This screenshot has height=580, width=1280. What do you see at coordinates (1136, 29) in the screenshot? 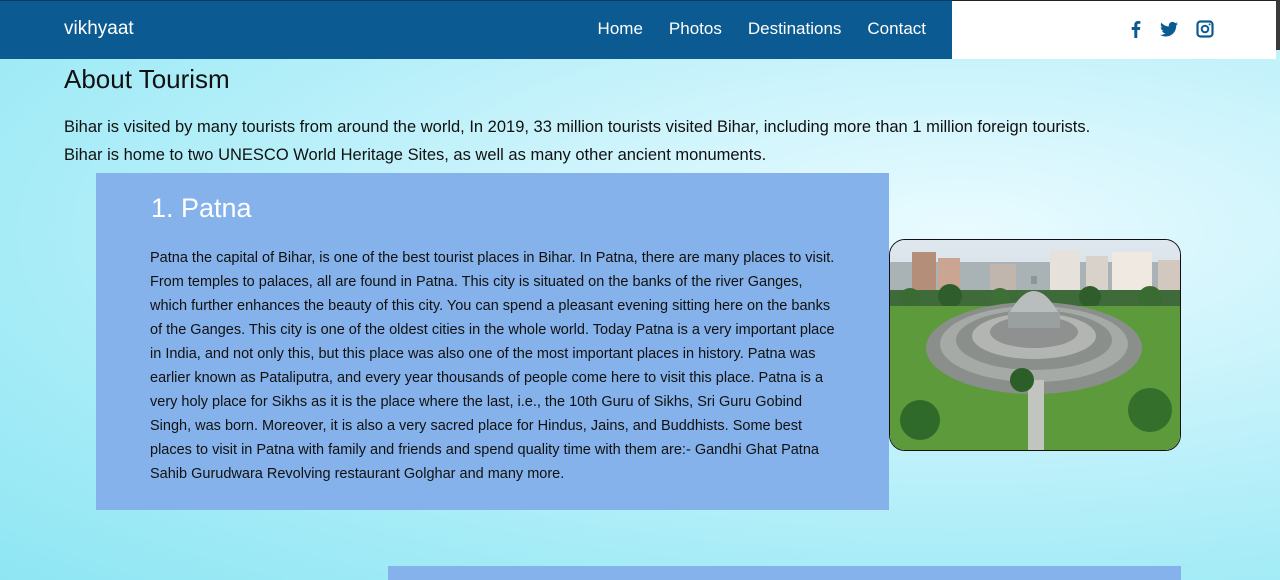
I see `facebook-icon` at bounding box center [1136, 29].